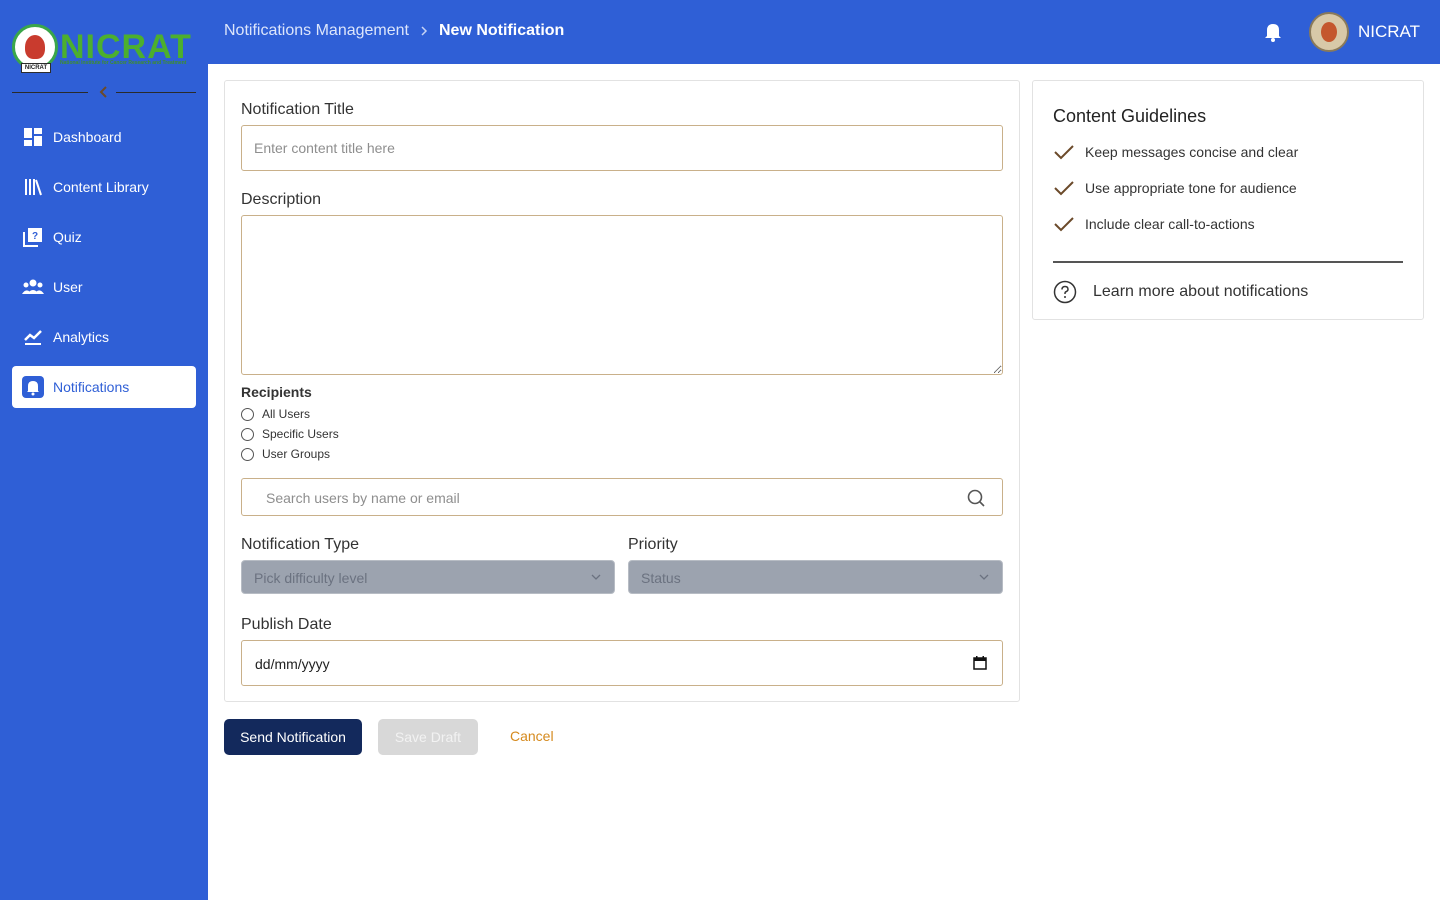  I want to click on sidebar-item-quiz: ? Quiz, so click(104, 237).